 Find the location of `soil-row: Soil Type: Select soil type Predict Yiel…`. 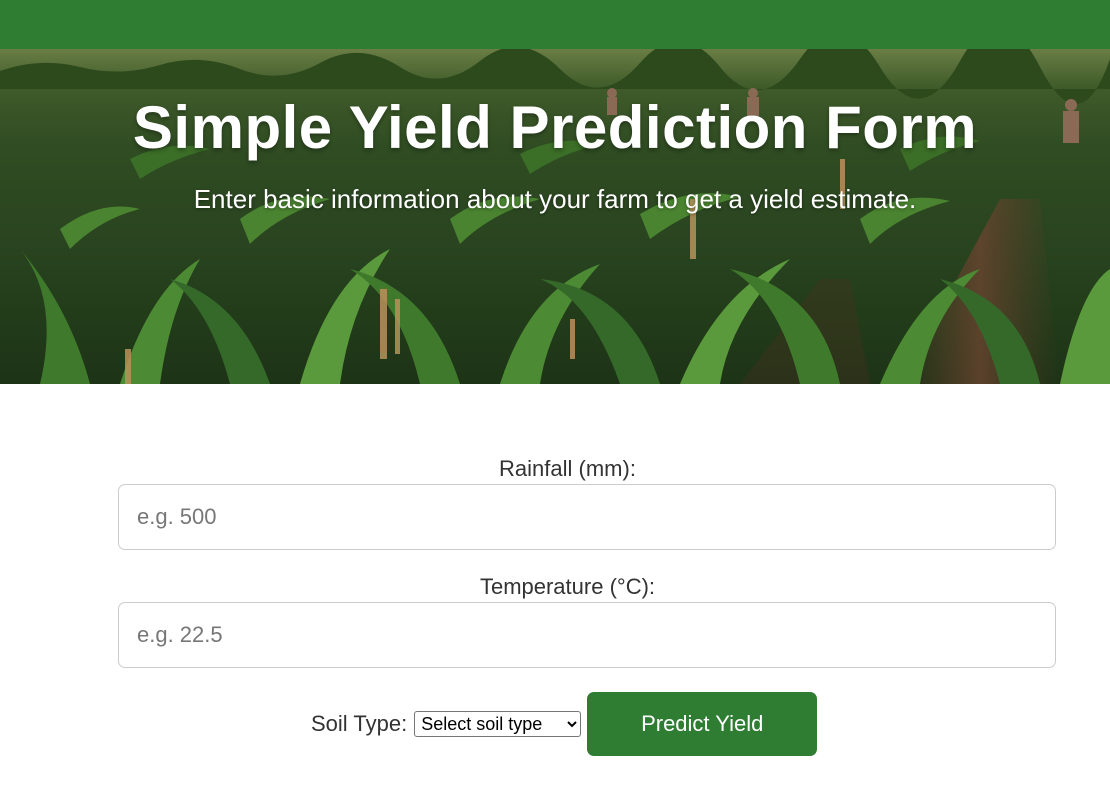

soil-row: Soil Type: Select soil type Predict Yiel… is located at coordinates (564, 724).